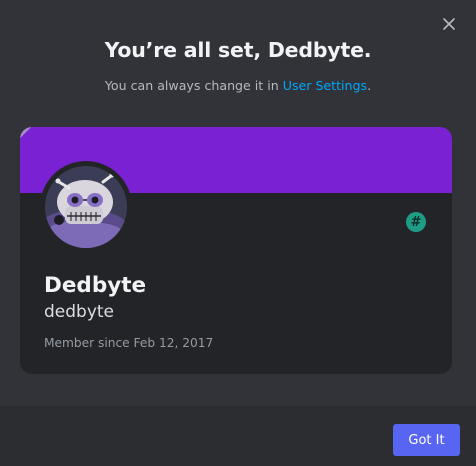 The height and width of the screenshot is (466, 476). What do you see at coordinates (369, 85) in the screenshot?
I see `subtitle-period: .` at bounding box center [369, 85].